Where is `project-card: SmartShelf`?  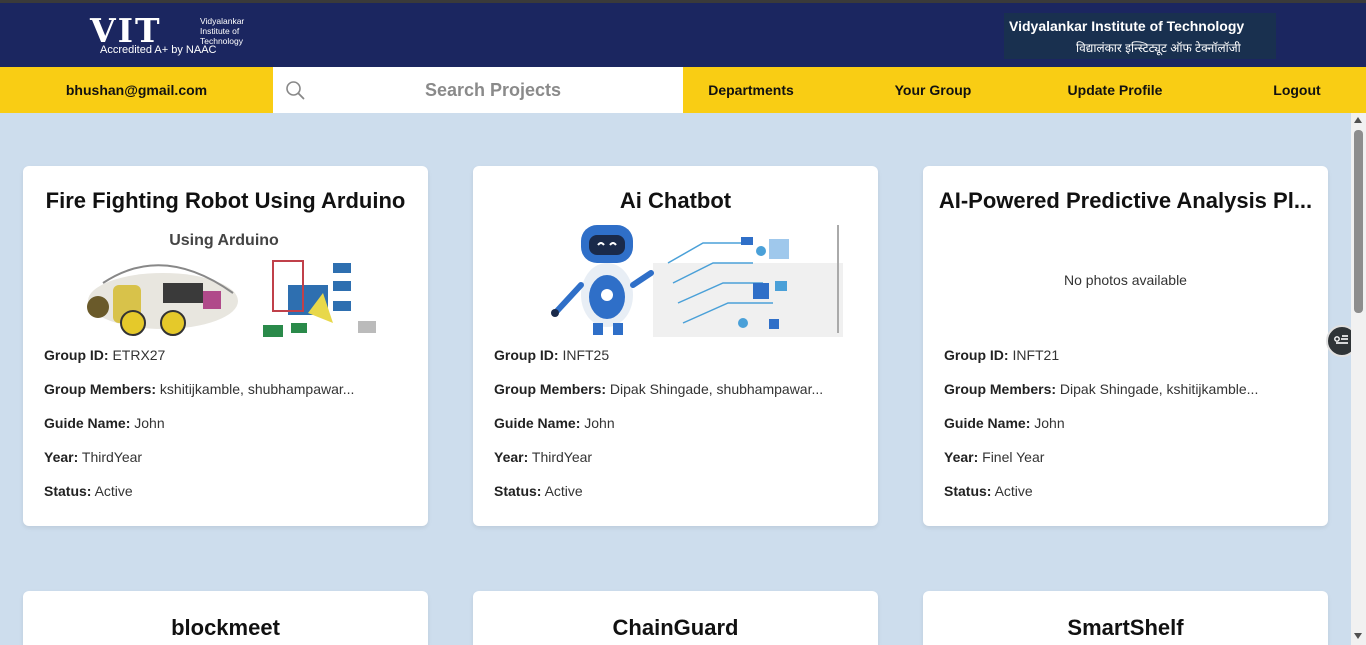 project-card: SmartShelf is located at coordinates (1125, 618).